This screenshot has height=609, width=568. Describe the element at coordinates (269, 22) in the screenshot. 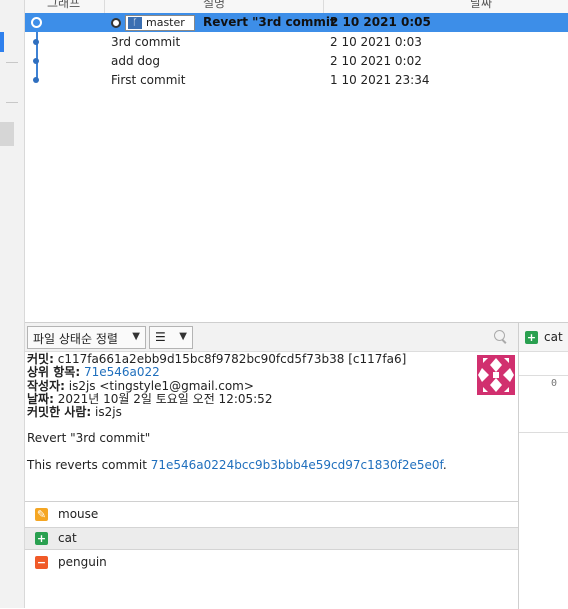

I see `commit-description: Revert "3rd commit` at that location.